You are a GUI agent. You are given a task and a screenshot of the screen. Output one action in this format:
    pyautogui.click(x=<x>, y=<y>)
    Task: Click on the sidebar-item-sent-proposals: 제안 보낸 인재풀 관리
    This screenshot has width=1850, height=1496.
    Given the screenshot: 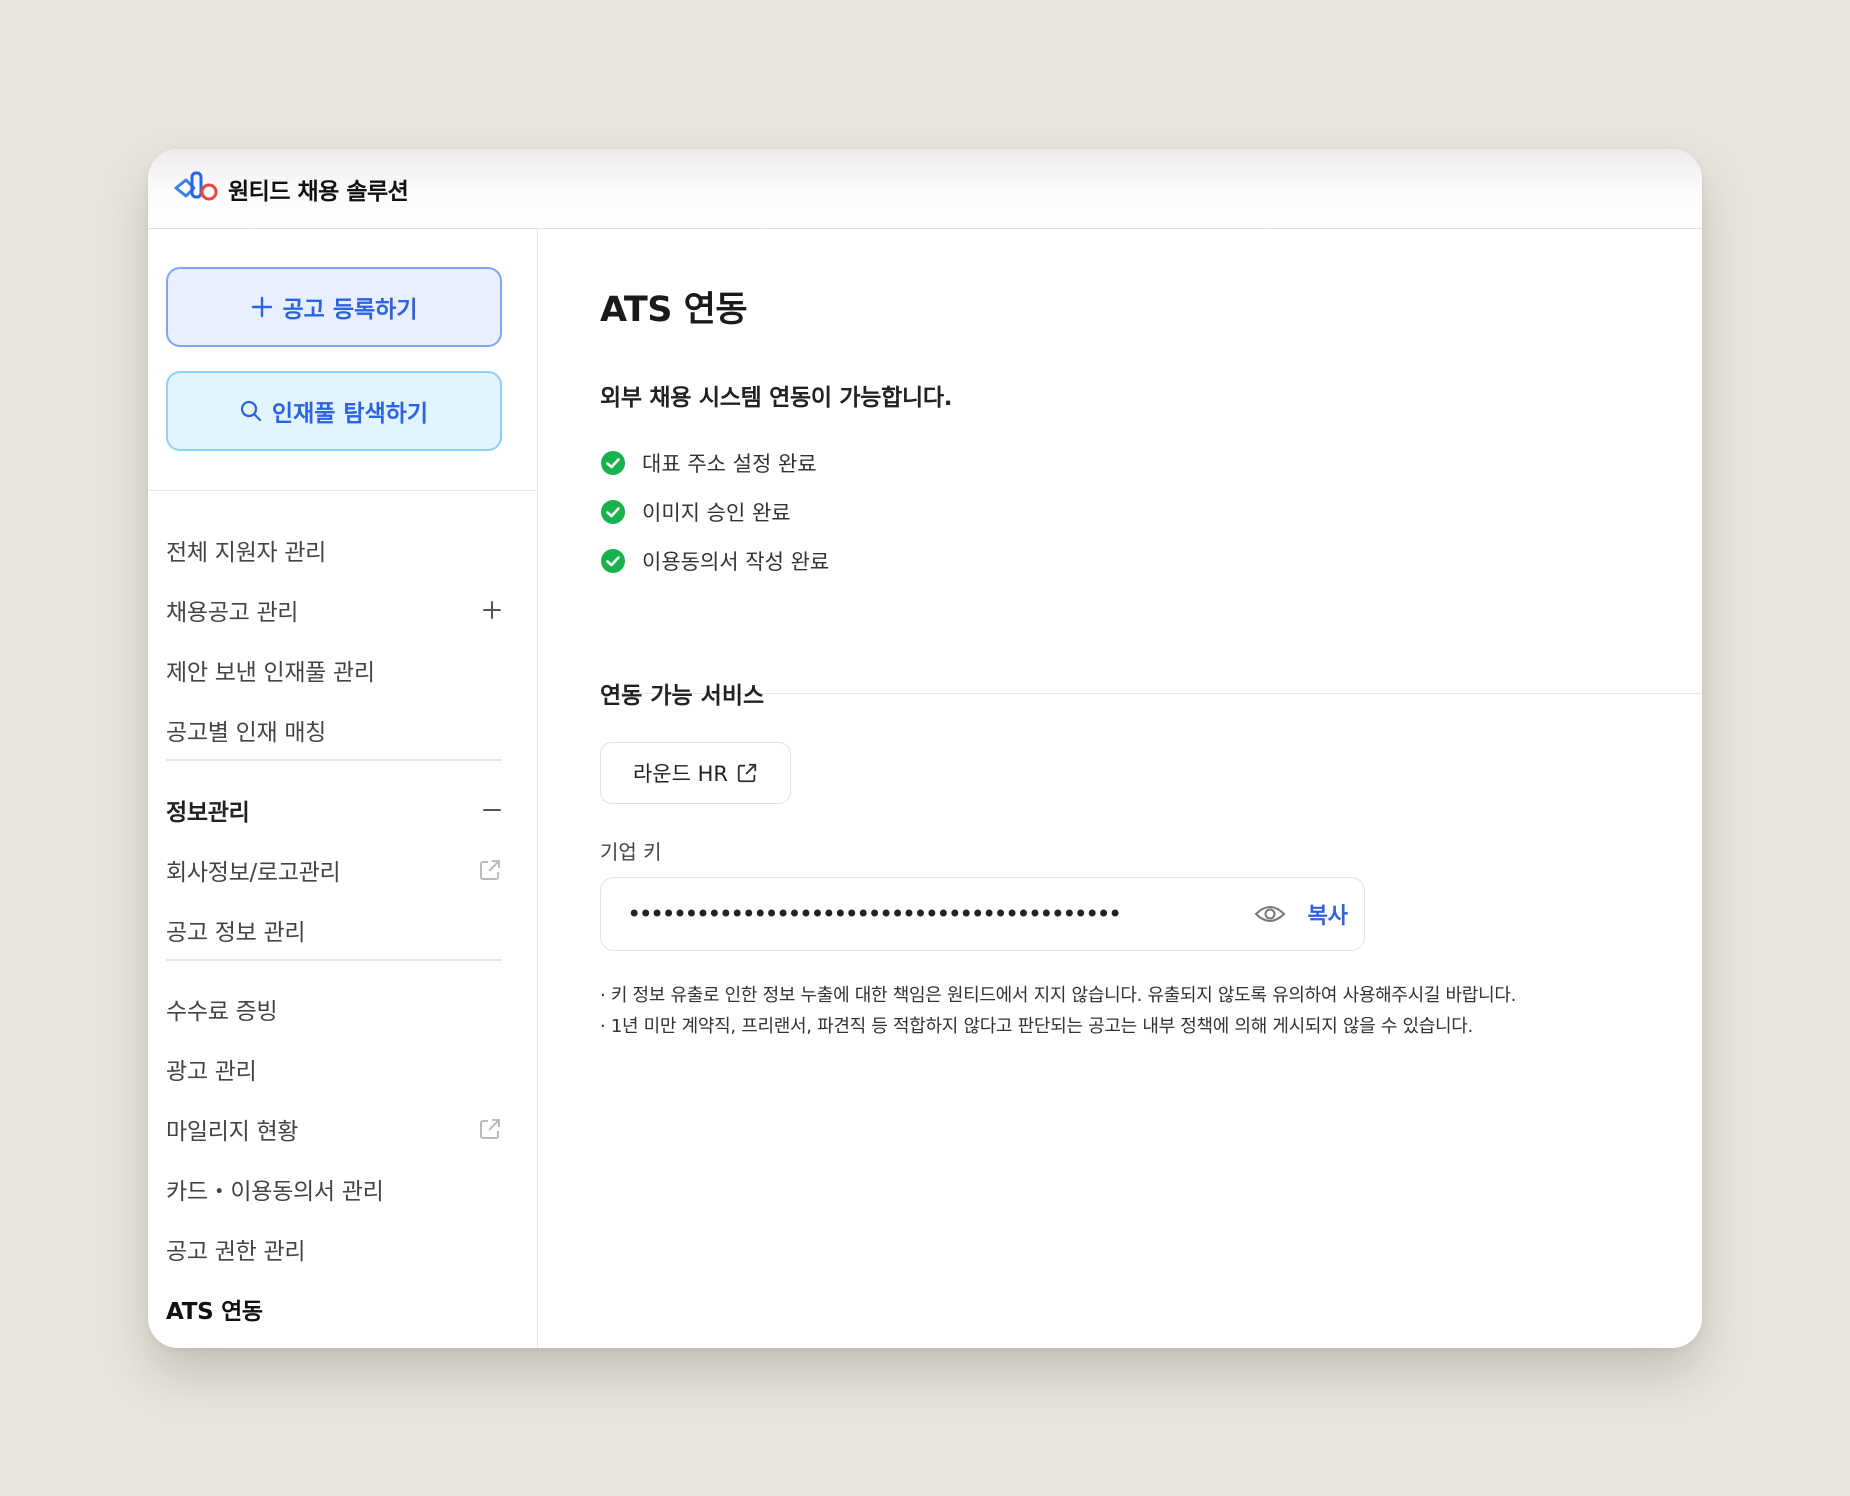 What is the action you would take?
    pyautogui.click(x=334, y=670)
    